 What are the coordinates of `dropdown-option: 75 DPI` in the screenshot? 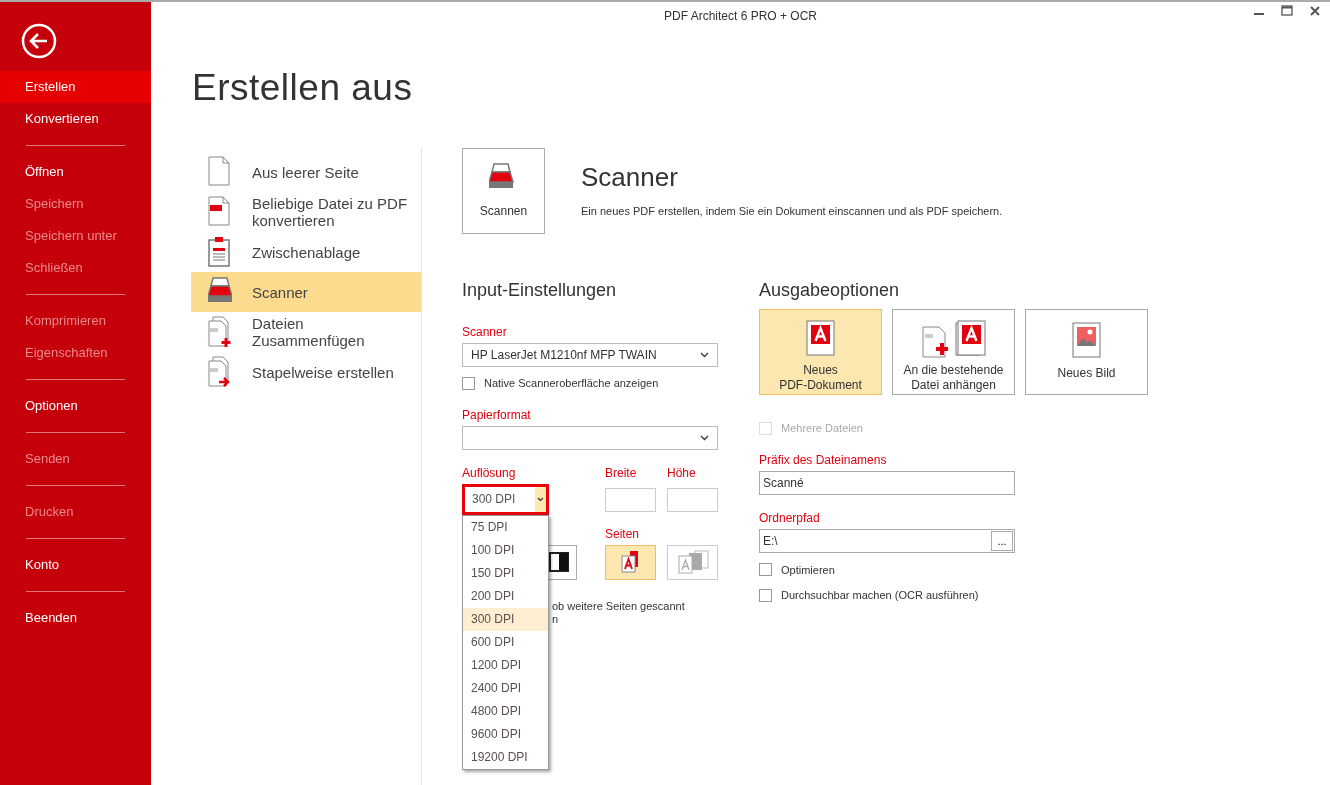 It's located at (505, 527).